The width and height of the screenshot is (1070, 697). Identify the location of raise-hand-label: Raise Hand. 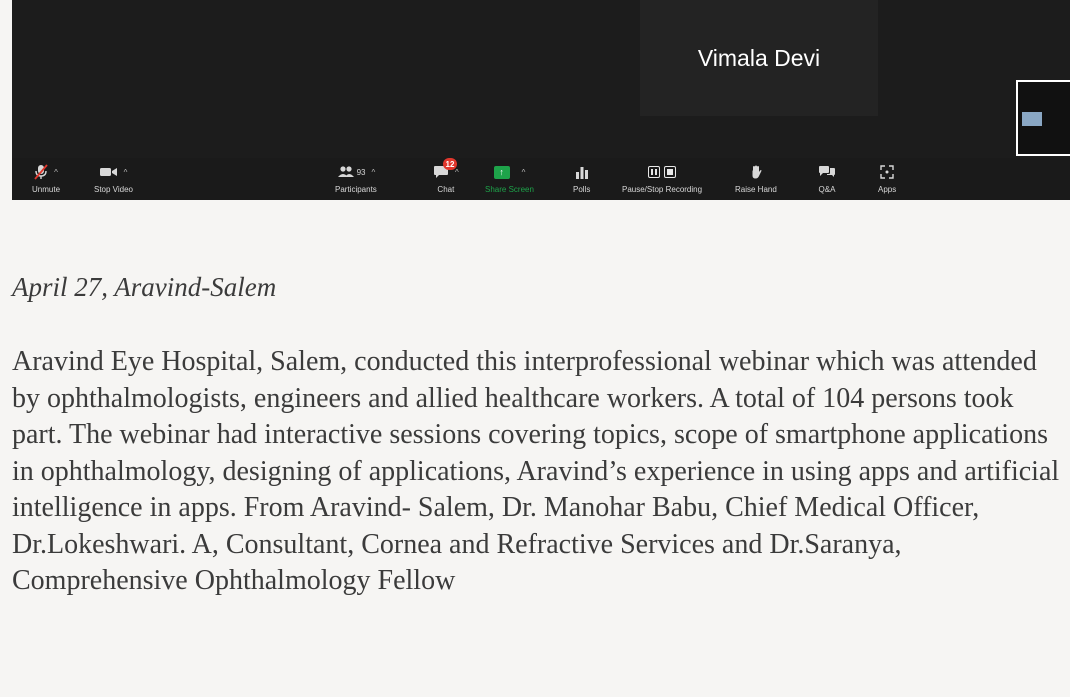
(756, 189).